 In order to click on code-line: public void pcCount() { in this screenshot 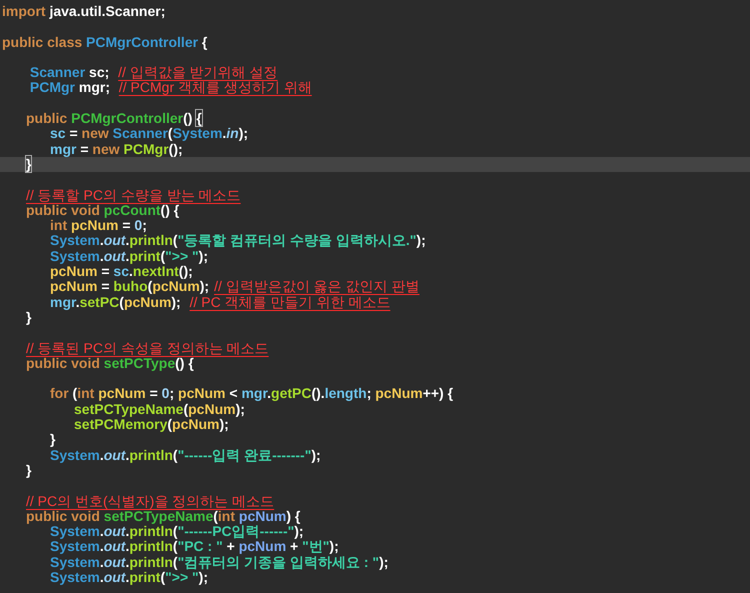, I will do `click(102, 210)`.